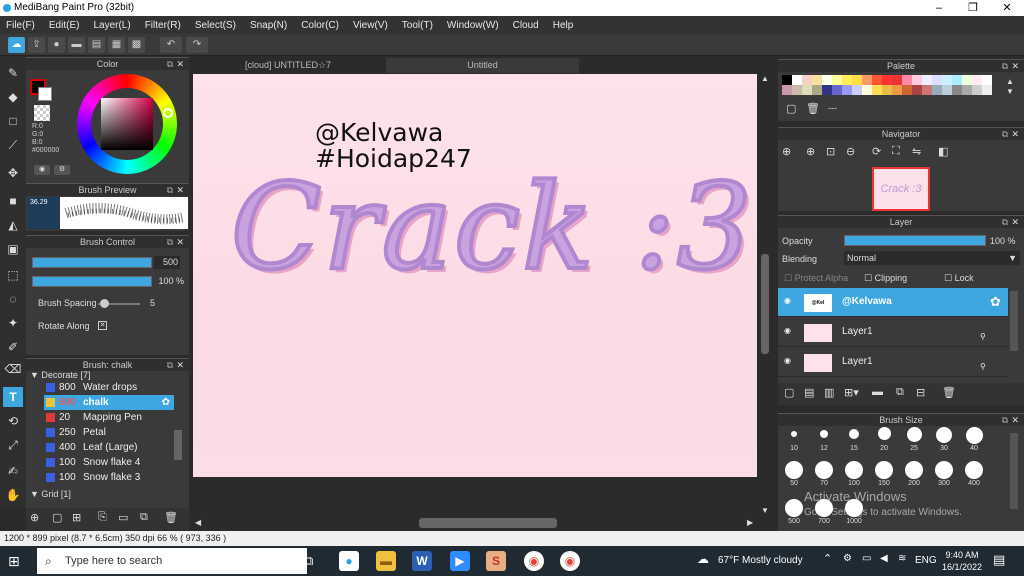 Image resolution: width=1024 pixels, height=576 pixels. I want to click on brush-spacing-slider, so click(119, 303).